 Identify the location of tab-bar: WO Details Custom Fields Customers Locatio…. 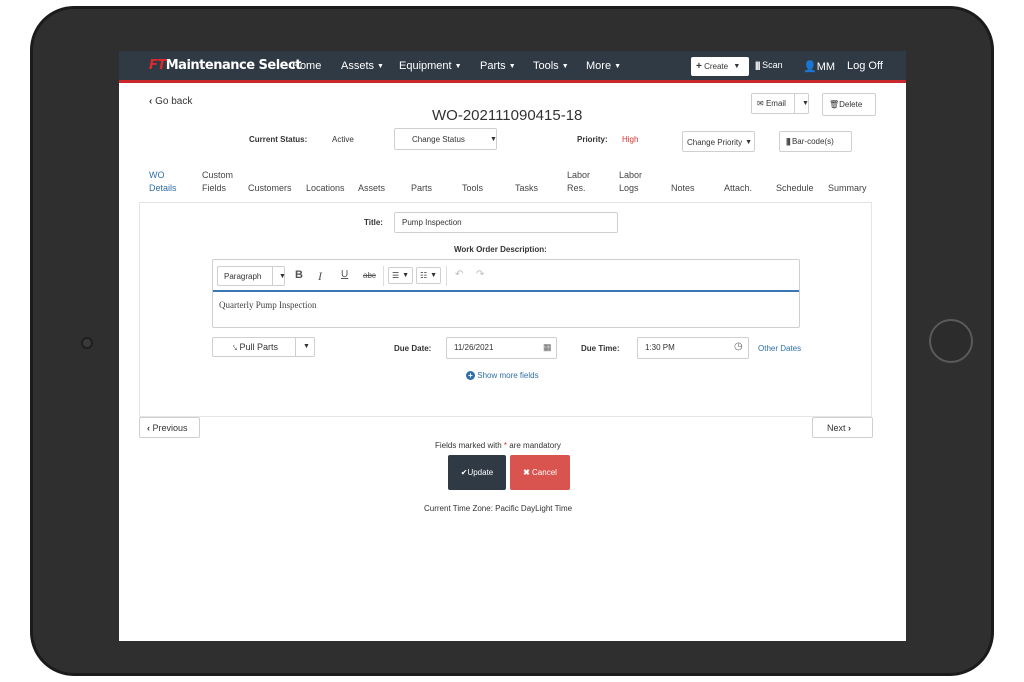
(505, 182).